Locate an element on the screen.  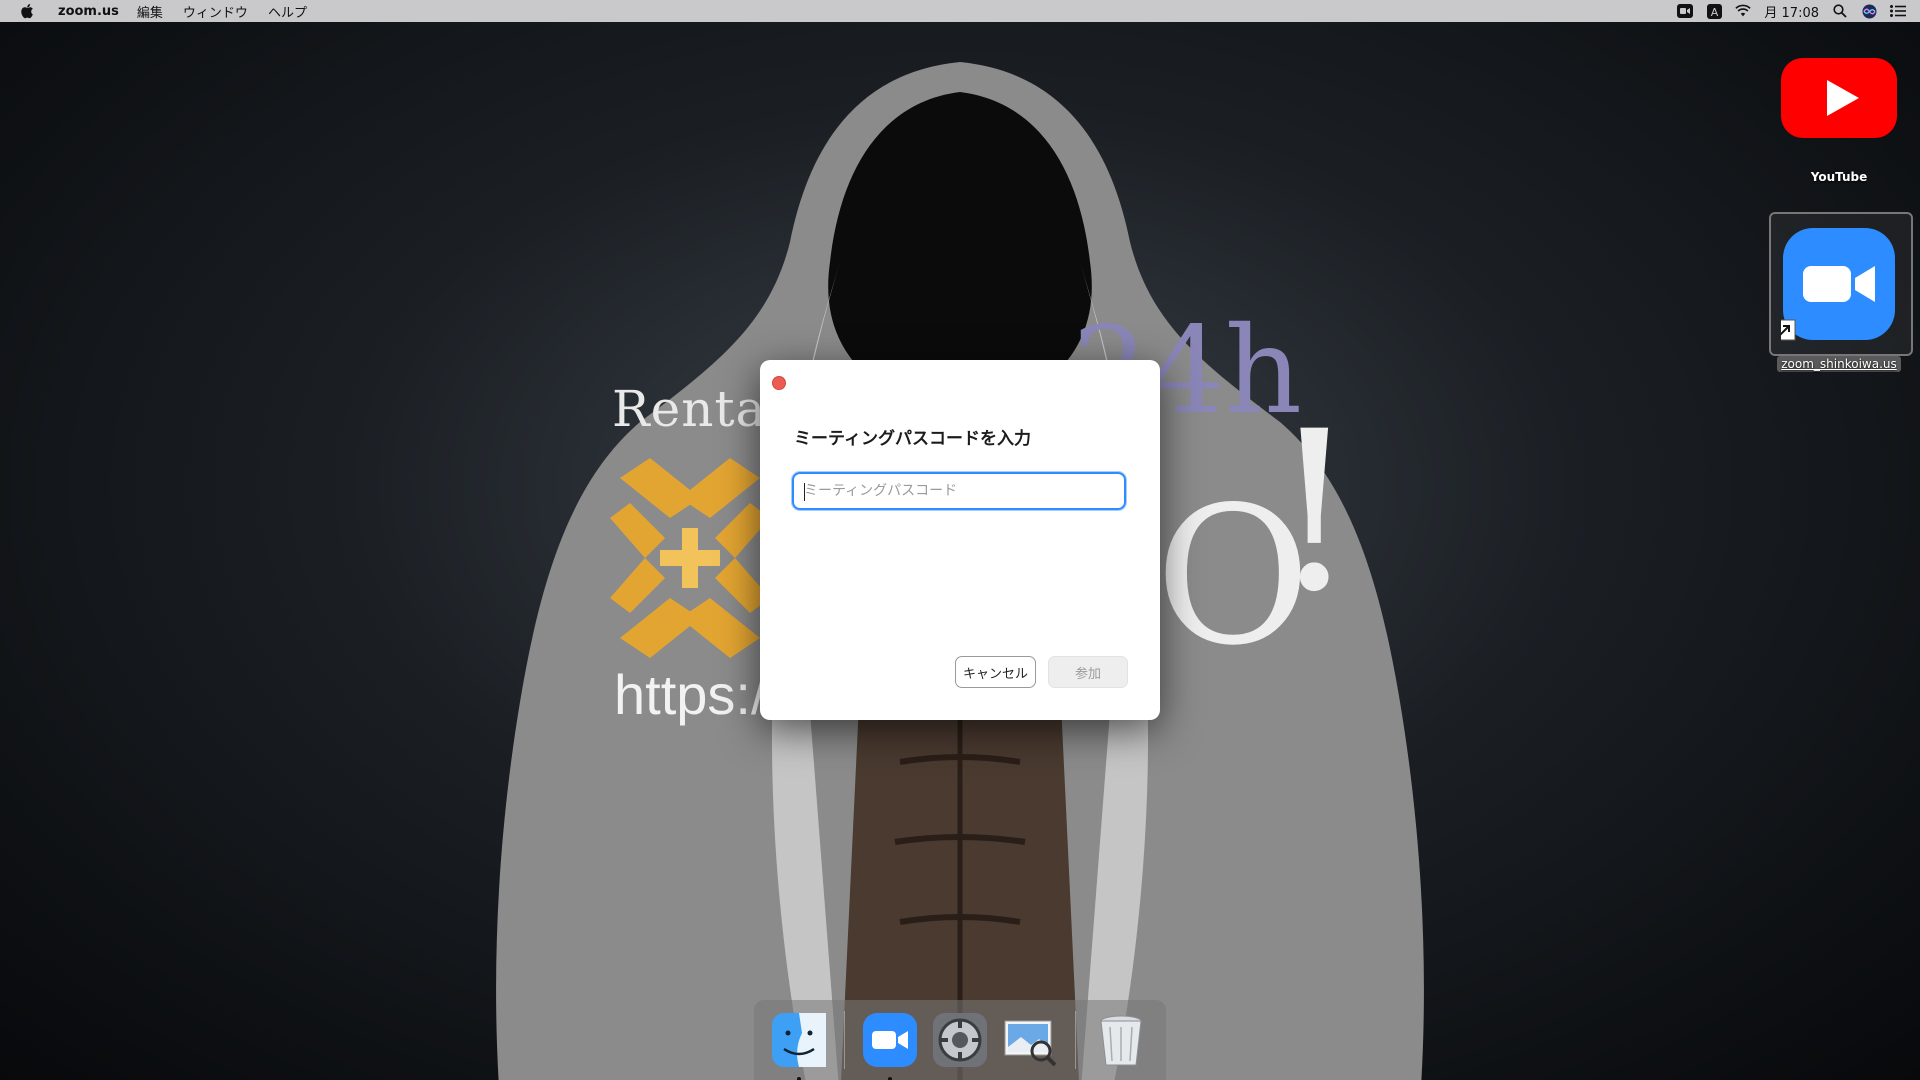
desktop-icon-label: zoom_shinkoiwa.us is located at coordinates (1839, 364).